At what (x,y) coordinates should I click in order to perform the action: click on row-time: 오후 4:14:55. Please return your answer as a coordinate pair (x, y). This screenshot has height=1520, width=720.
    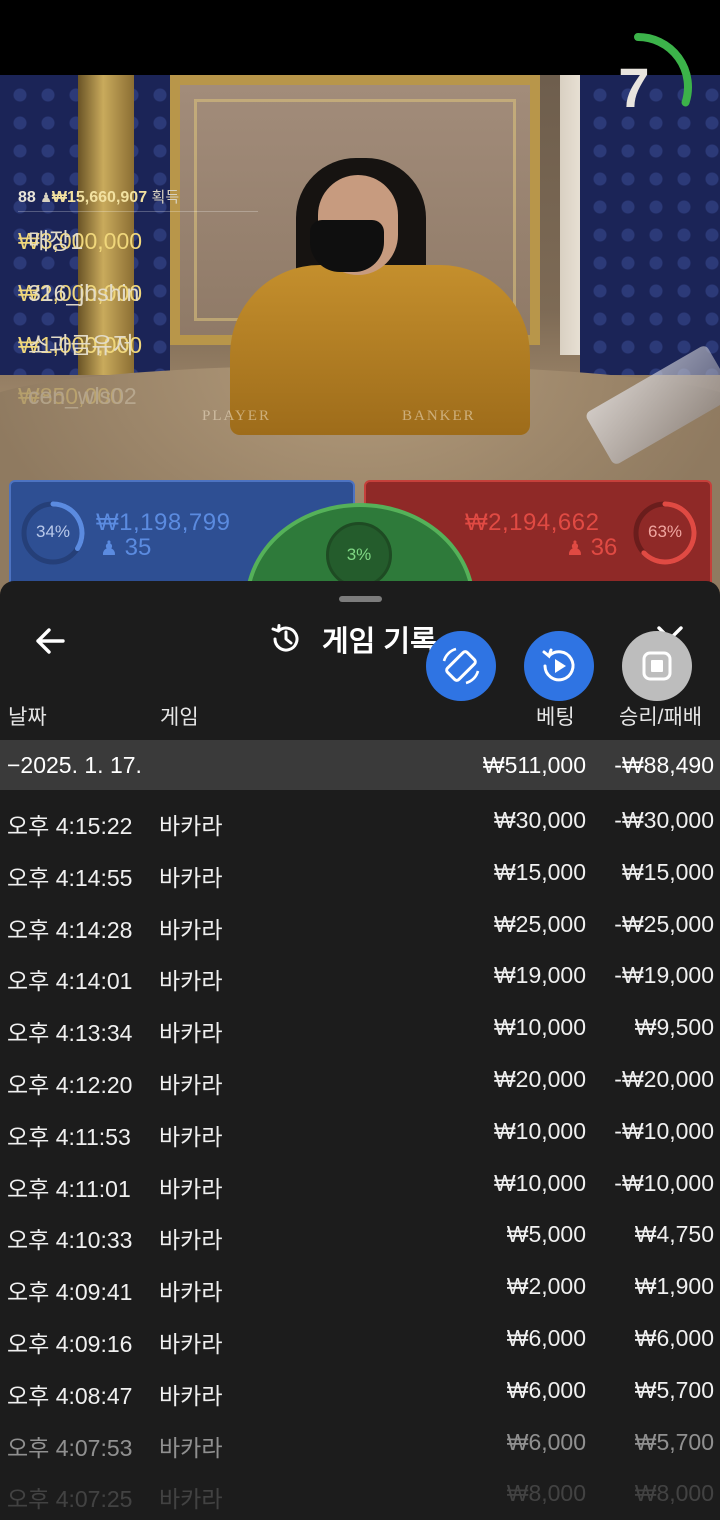
    Looking at the image, I should click on (70, 877).